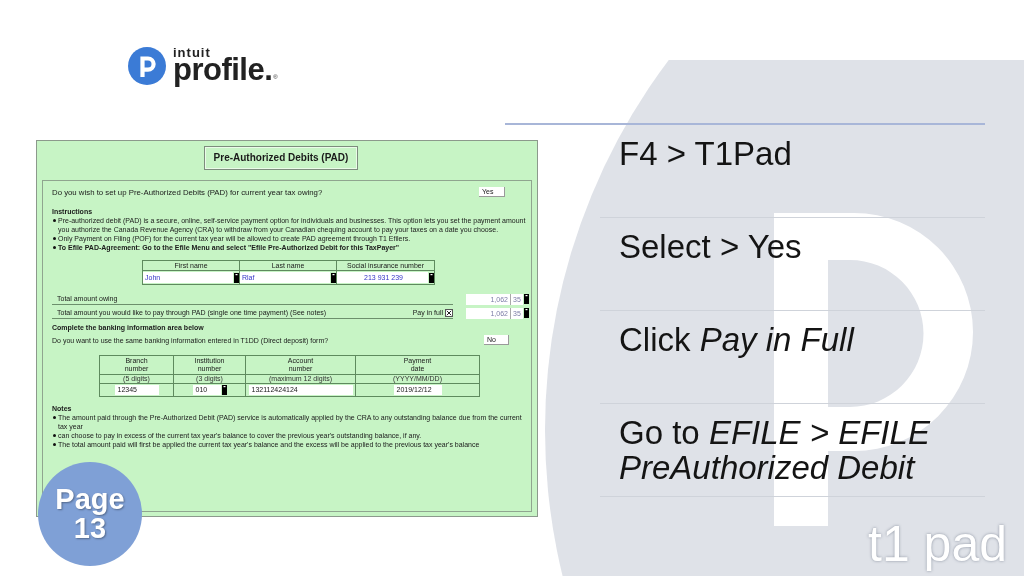 Image resolution: width=1024 pixels, height=576 pixels. What do you see at coordinates (710, 246) in the screenshot?
I see `step-text: Select > Yes` at bounding box center [710, 246].